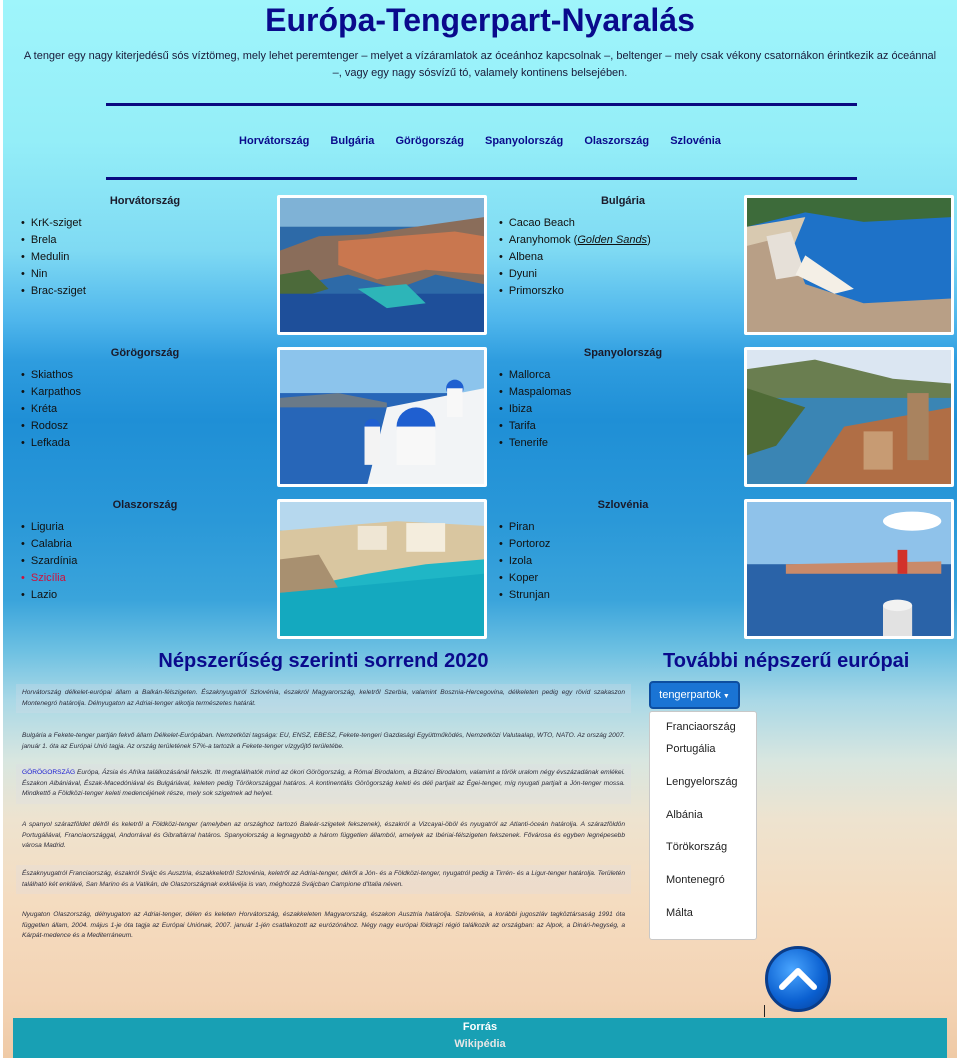 The image size is (964, 1058). I want to click on footer: Forrás Wikipédia, so click(480, 1038).